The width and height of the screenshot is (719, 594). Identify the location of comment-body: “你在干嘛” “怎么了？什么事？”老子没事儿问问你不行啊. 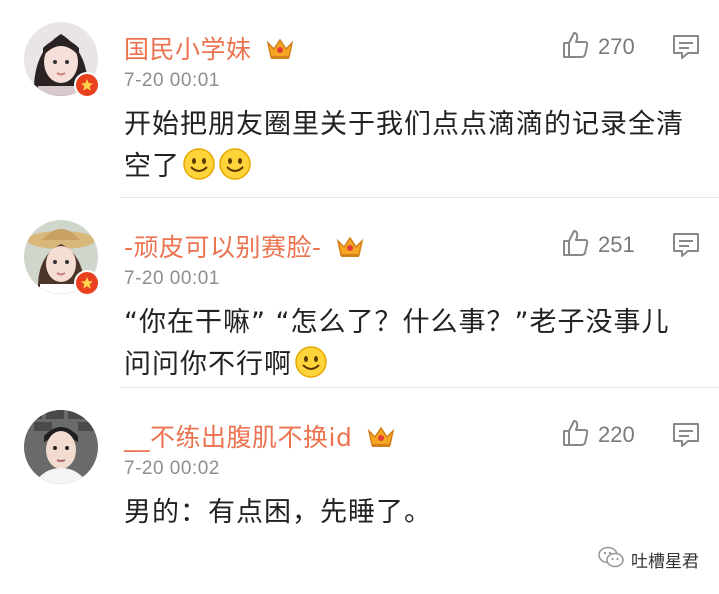
(397, 343).